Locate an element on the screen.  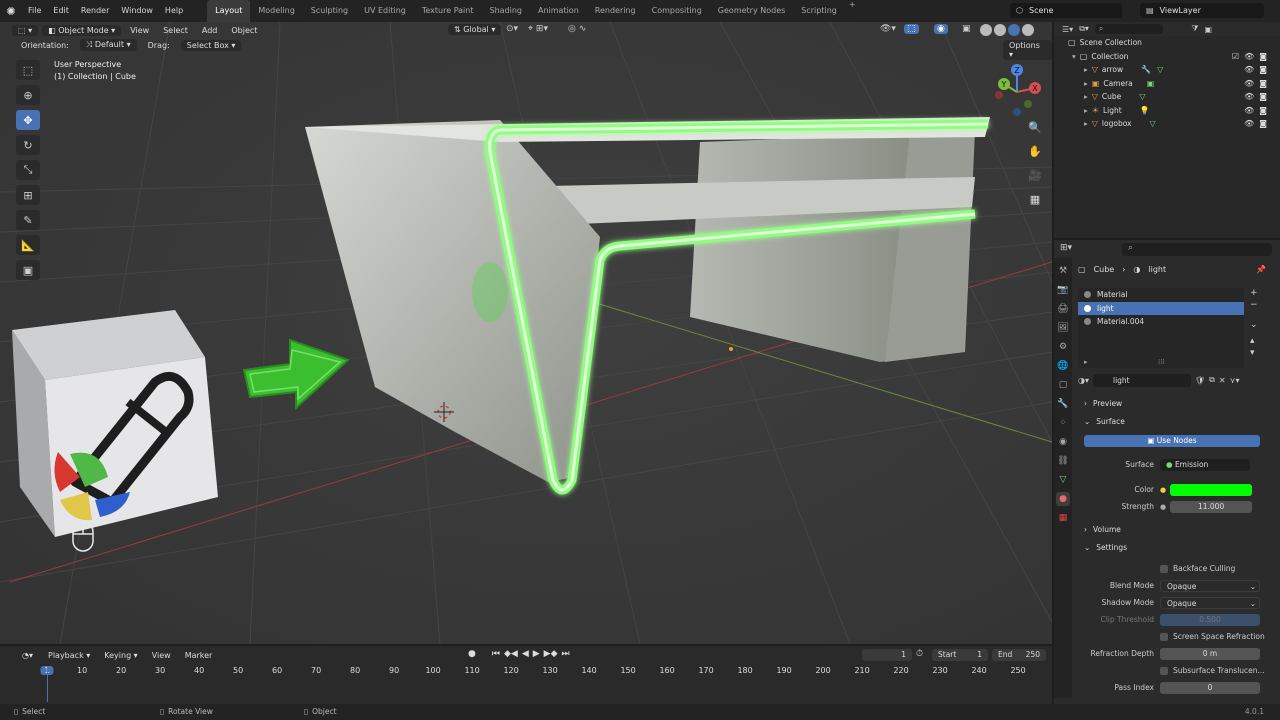
screen-space-refraction-checkbox: Screen Space Refraction is located at coordinates (1212, 636).